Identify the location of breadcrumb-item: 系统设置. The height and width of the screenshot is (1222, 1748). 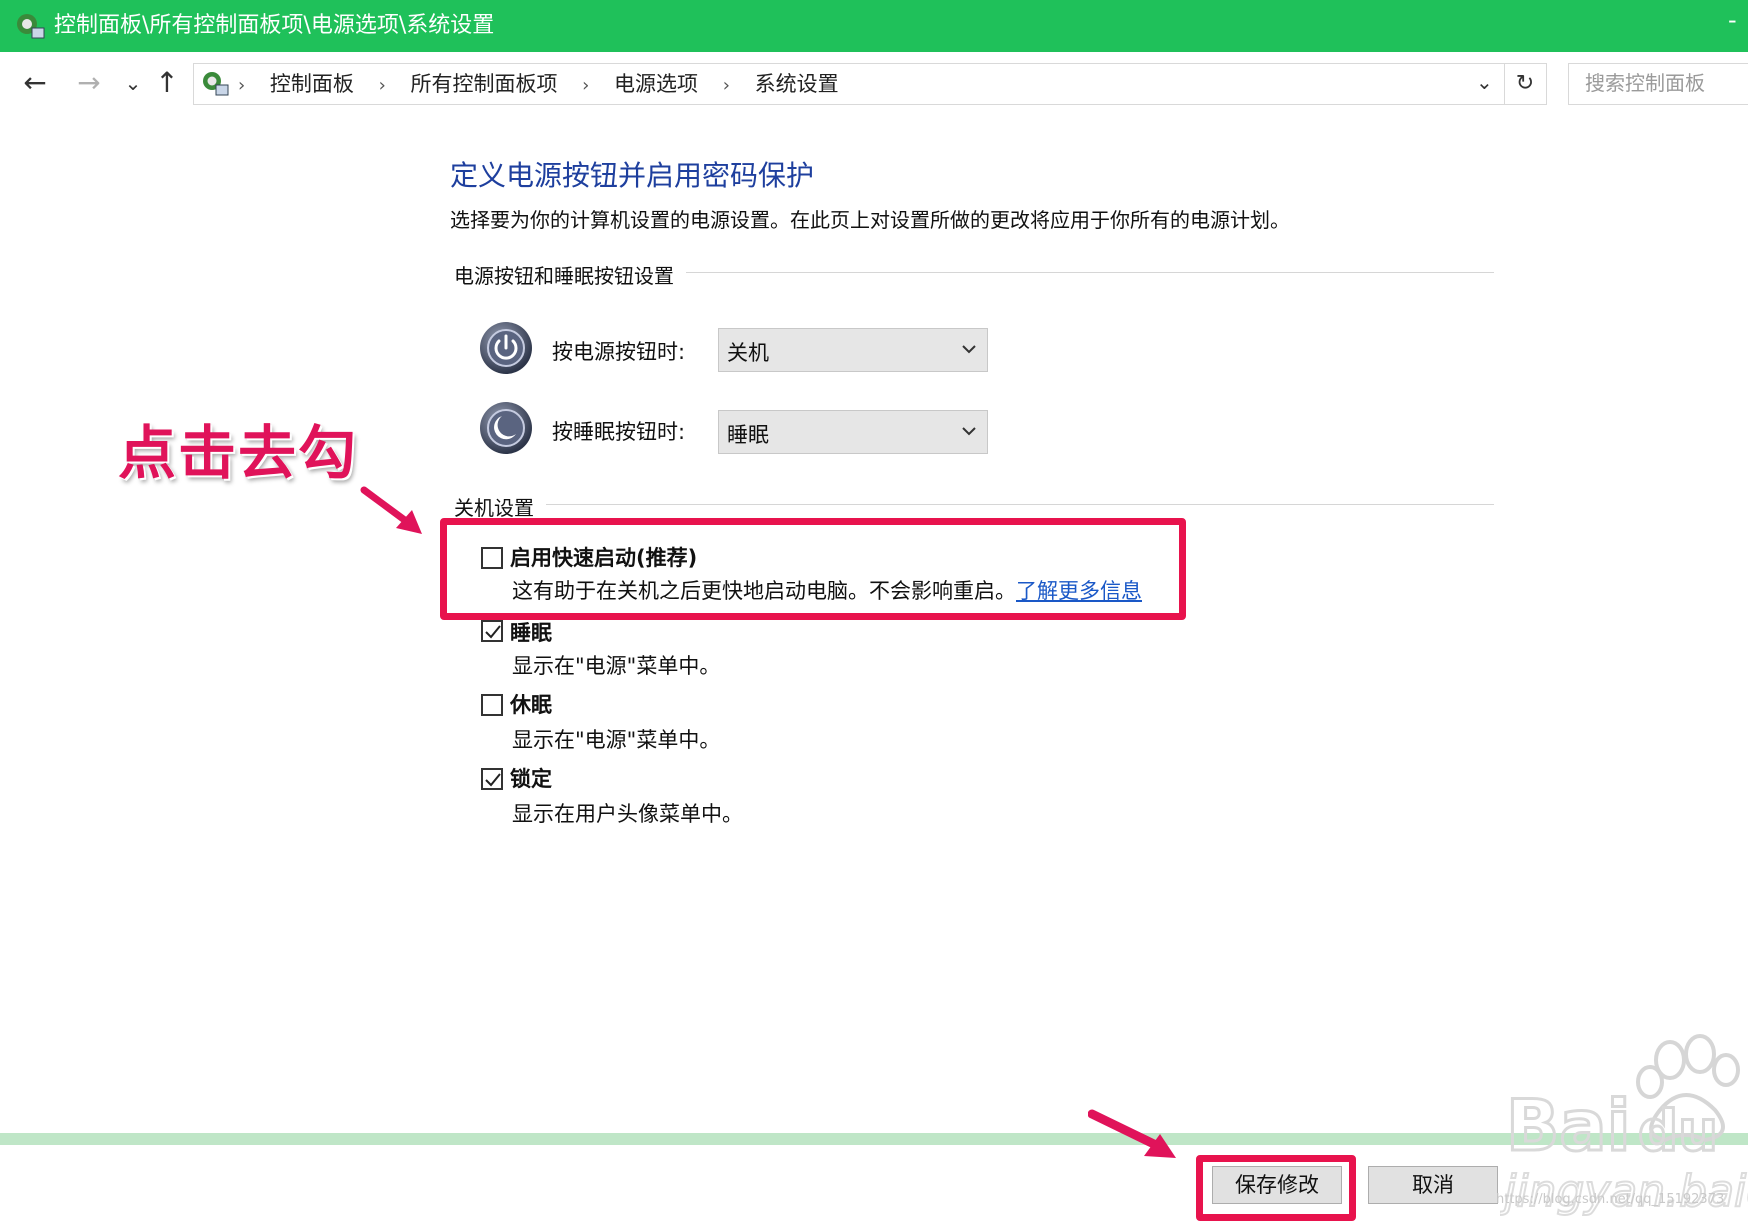
(797, 84).